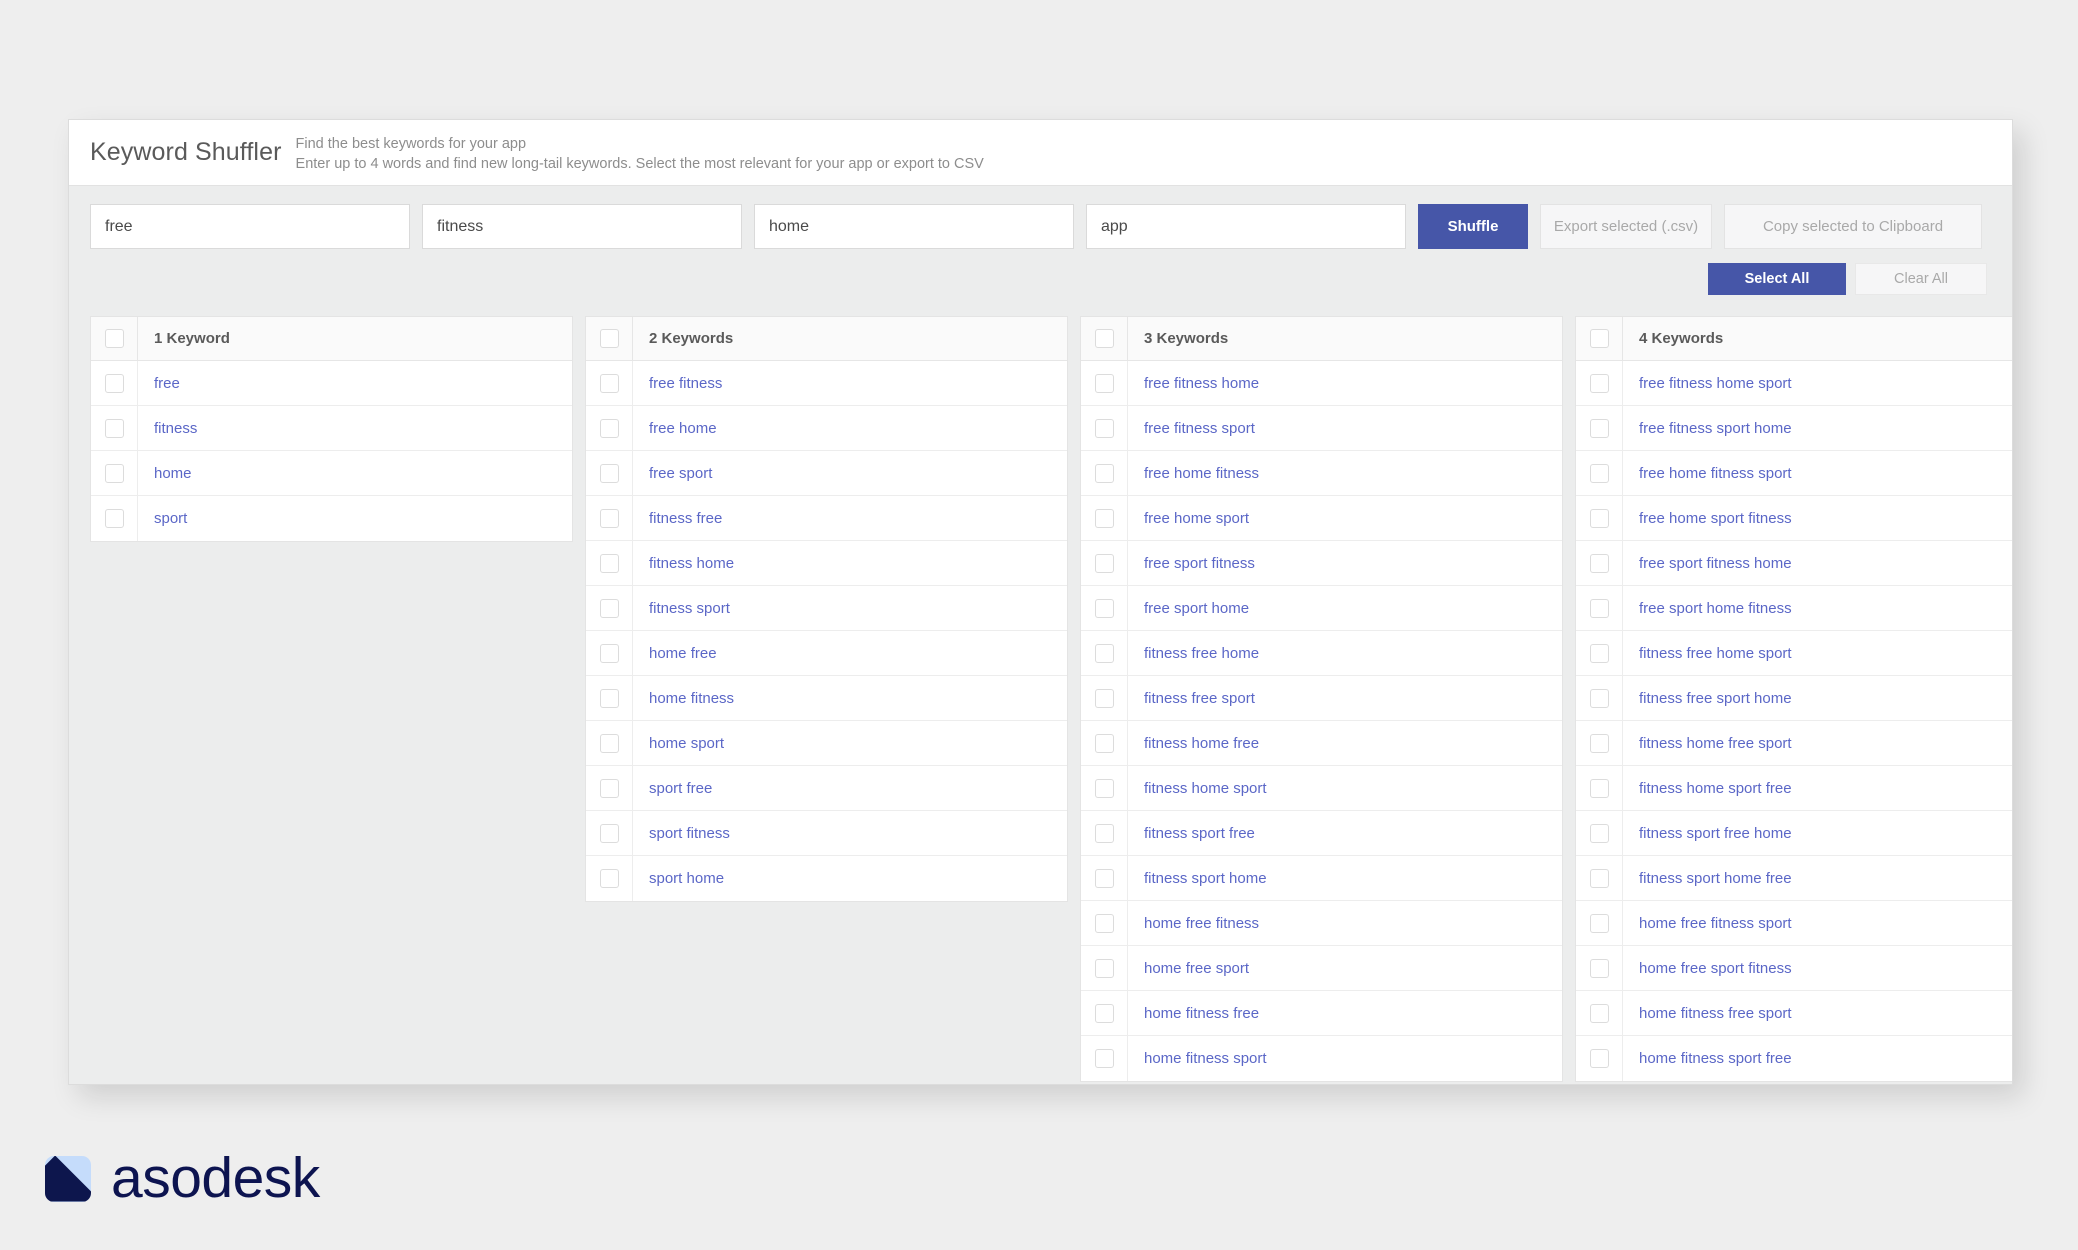  Describe the element at coordinates (1191, 698) in the screenshot. I see `keyword-label: fitness free sport` at that location.